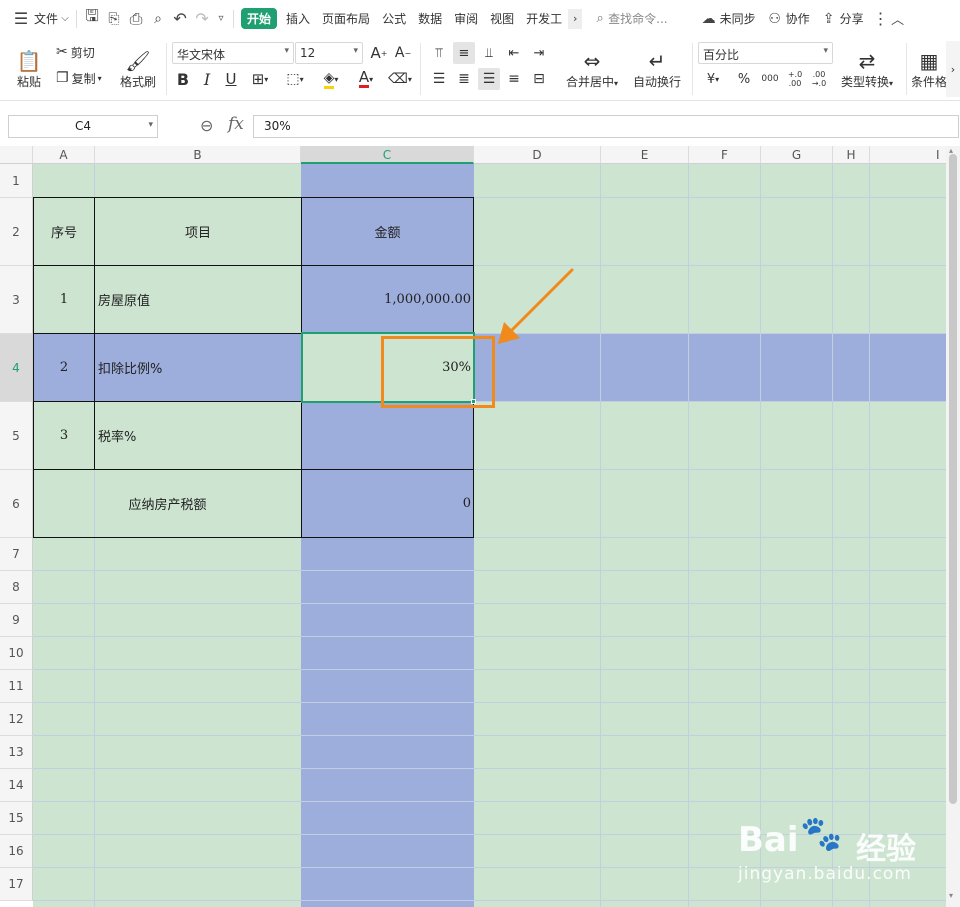  Describe the element at coordinates (233, 53) in the screenshot. I see `font-name-select: 华文宋体 ▾` at that location.